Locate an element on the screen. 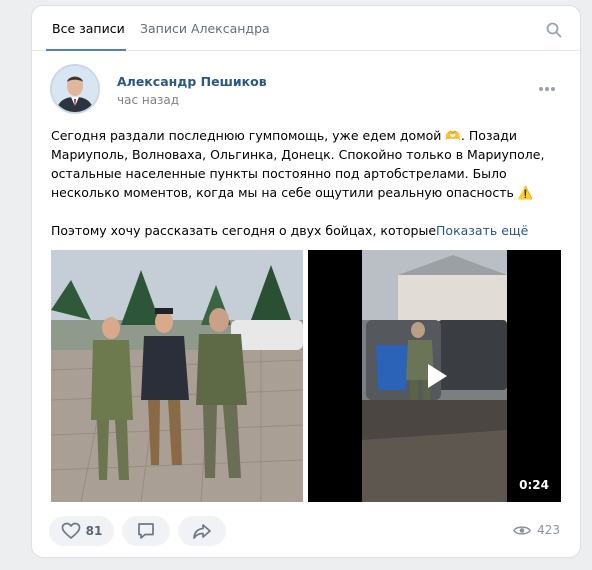 The height and width of the screenshot is (570, 592). wall-tabs: Все записи Записи Александра is located at coordinates (306, 28).